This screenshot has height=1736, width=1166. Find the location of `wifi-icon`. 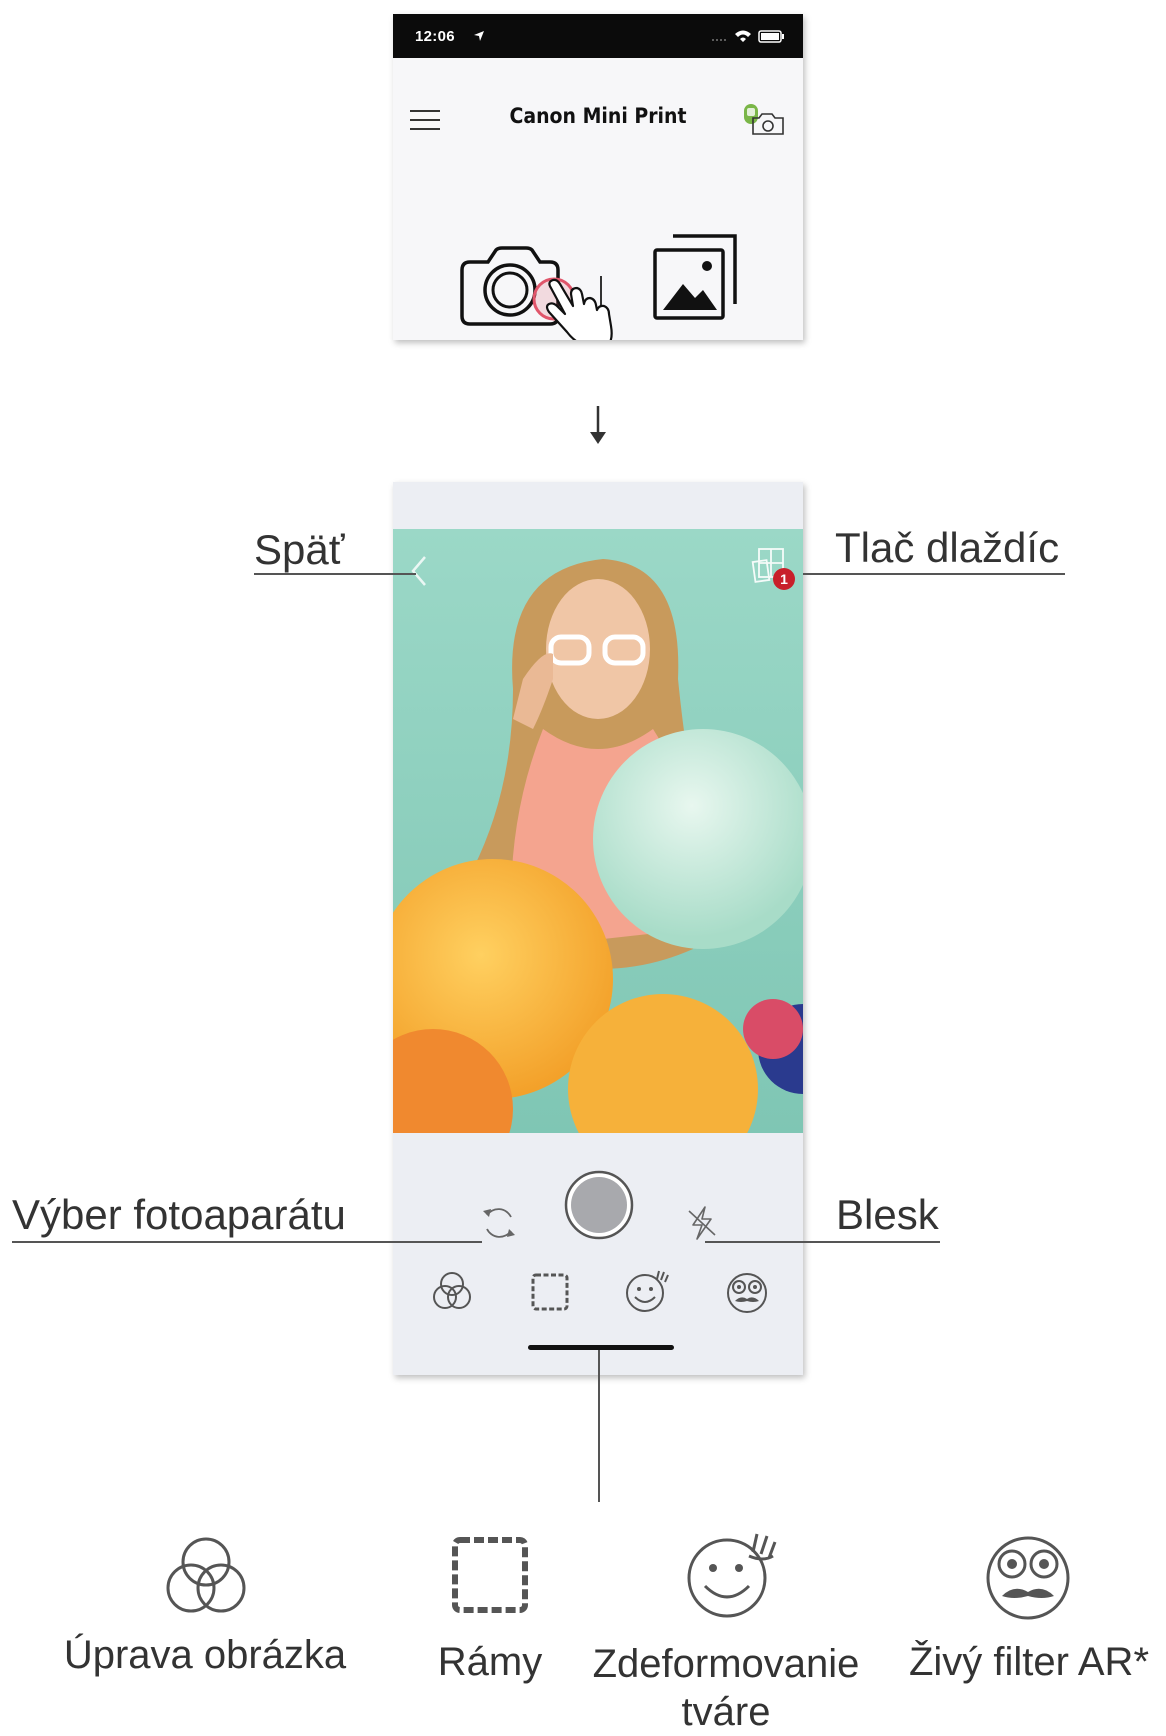

wifi-icon is located at coordinates (743, 36).